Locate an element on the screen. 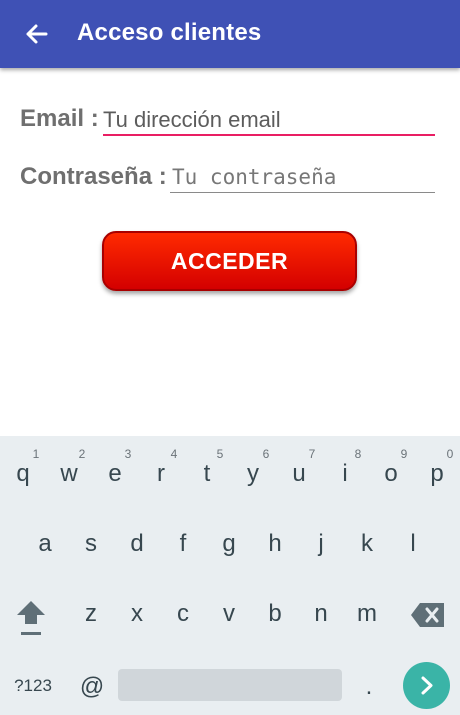 The height and width of the screenshot is (715, 460). key-hint: 0 is located at coordinates (450, 454).